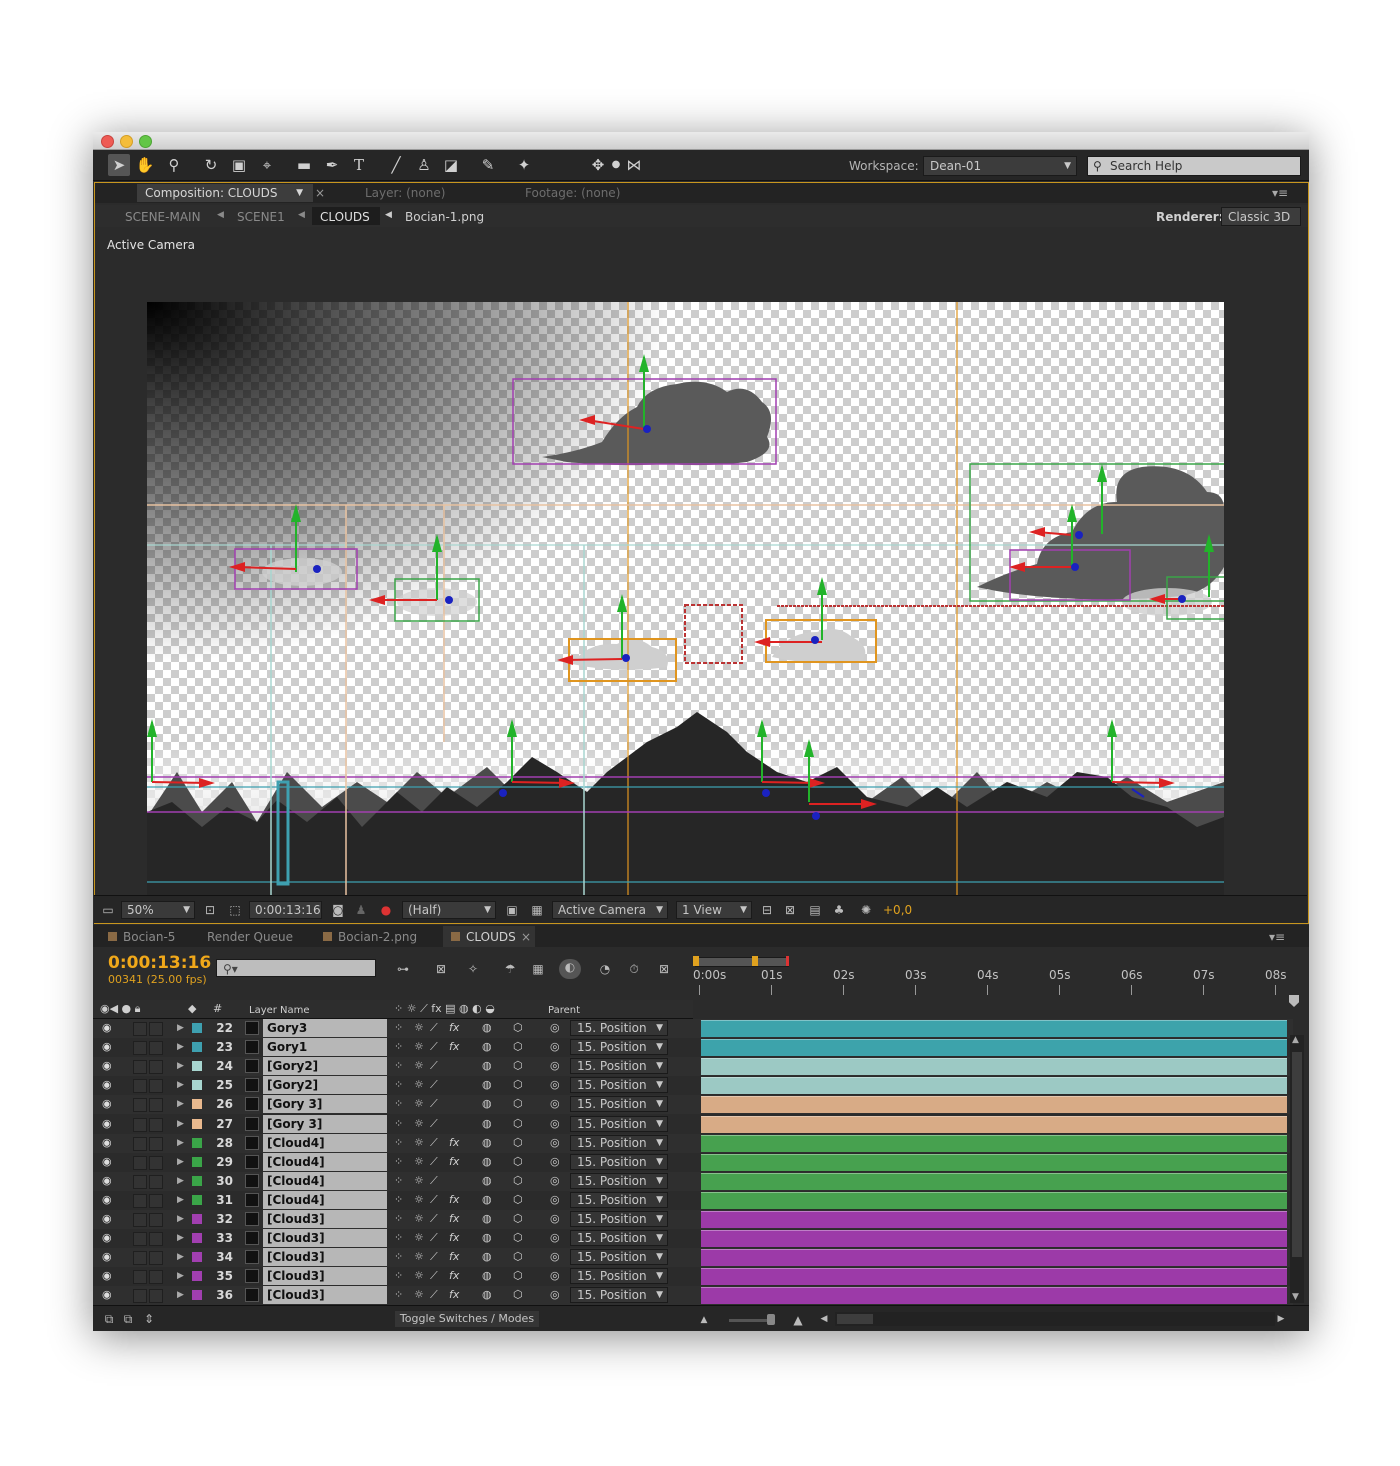 This screenshot has height=1466, width=1400. What do you see at coordinates (403, 969) in the screenshot?
I see `comp-mini-flowchart-icon: ⊶` at bounding box center [403, 969].